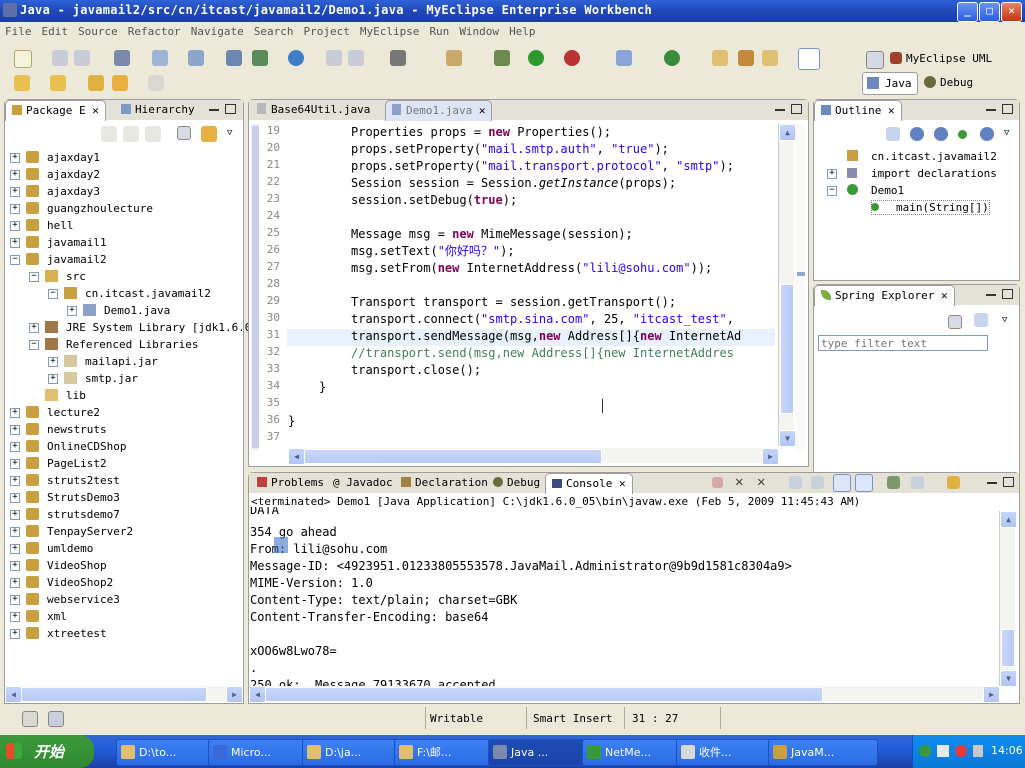 The width and height of the screenshot is (1025, 768). What do you see at coordinates (920, 156) in the screenshot?
I see `outline-package: cn.itcast.javamail2` at bounding box center [920, 156].